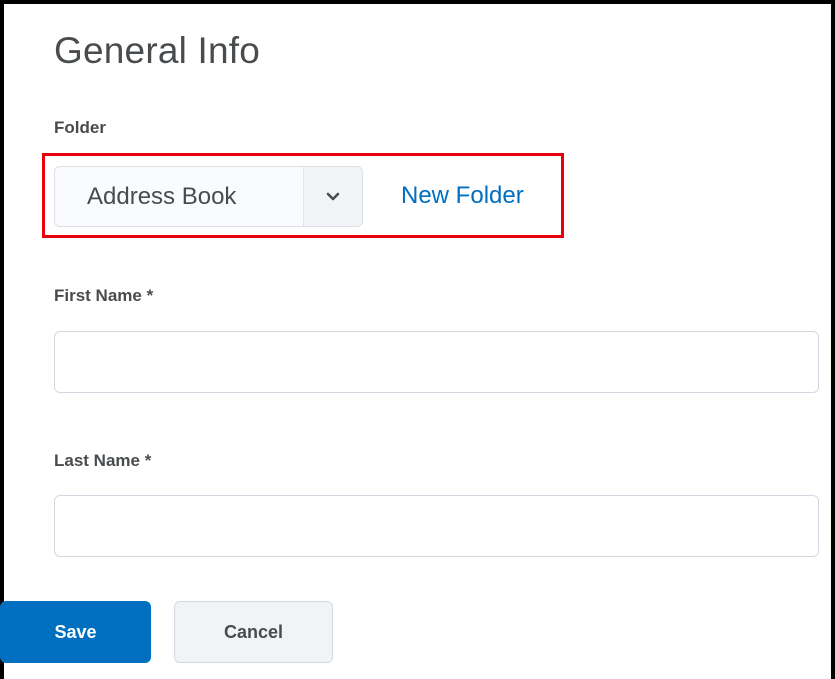 Image resolution: width=835 pixels, height=679 pixels. Describe the element at coordinates (462, 196) in the screenshot. I see `new-folder-link: New Folder` at that location.